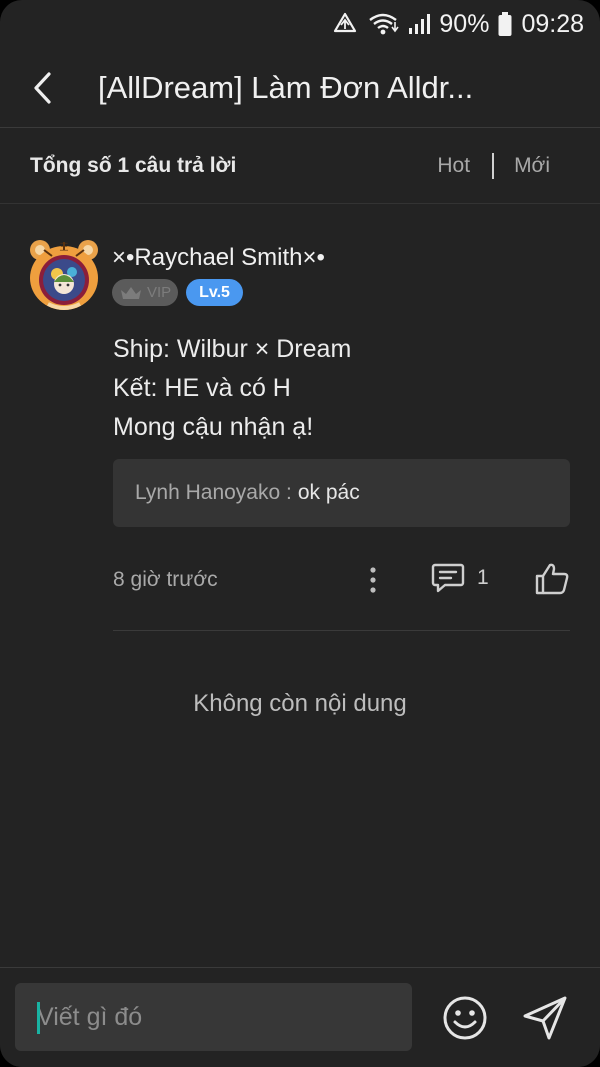 Image resolution: width=600 pixels, height=1067 pixels. I want to click on comment-line: Mong cậu nhận ạ!, so click(213, 427).